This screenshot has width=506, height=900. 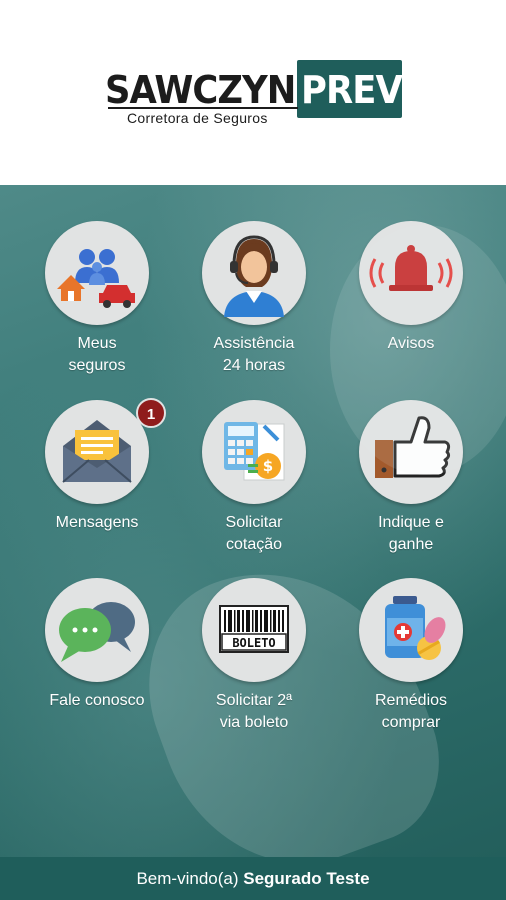 What do you see at coordinates (411, 534) in the screenshot?
I see `tile-label: Indique e ganhe` at bounding box center [411, 534].